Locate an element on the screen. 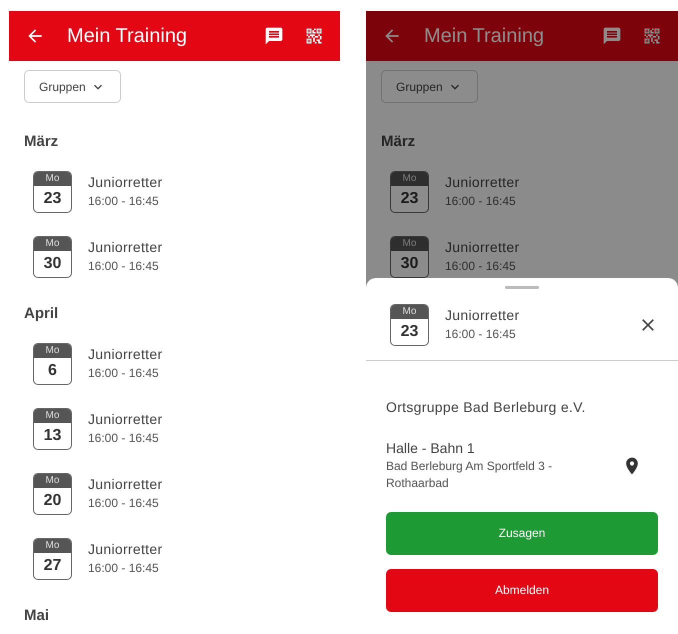  day-number: 20 is located at coordinates (53, 500).